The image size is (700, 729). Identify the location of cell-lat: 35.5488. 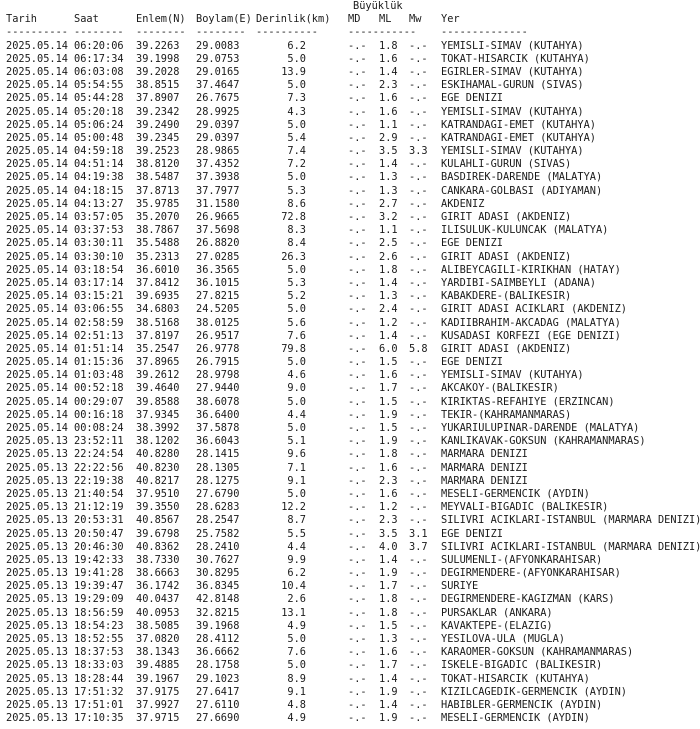
(158, 243).